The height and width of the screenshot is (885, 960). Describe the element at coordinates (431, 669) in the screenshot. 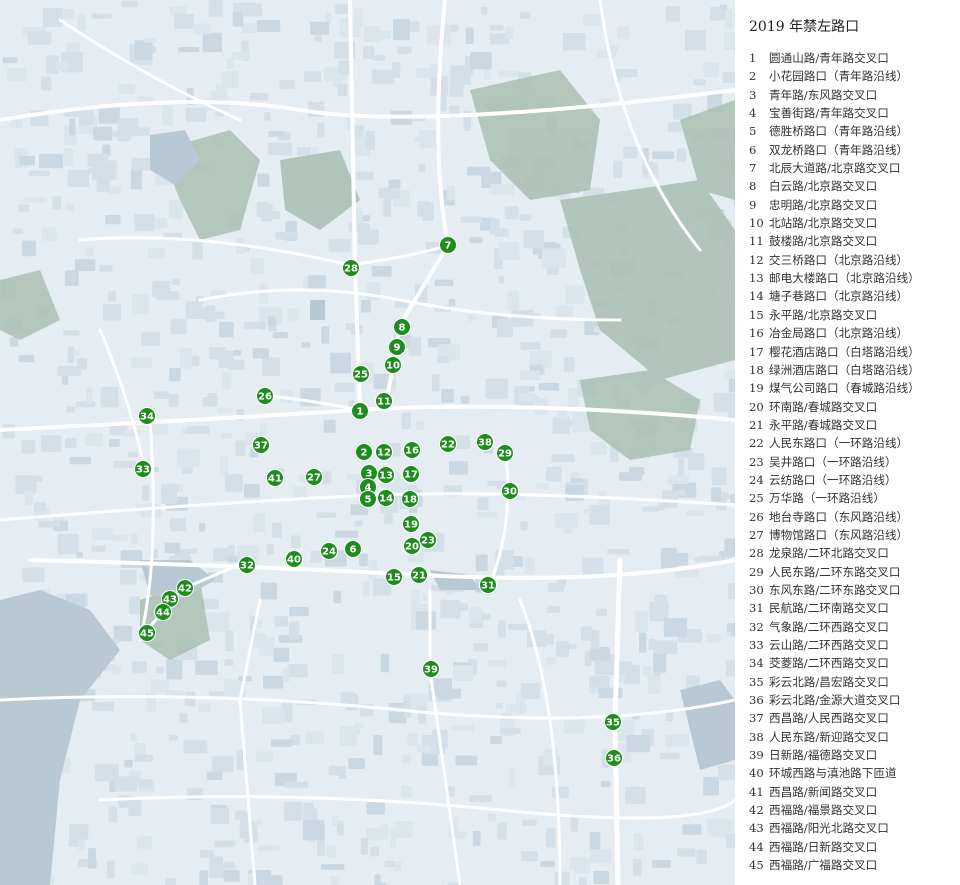

I see `map-marker: 39` at that location.